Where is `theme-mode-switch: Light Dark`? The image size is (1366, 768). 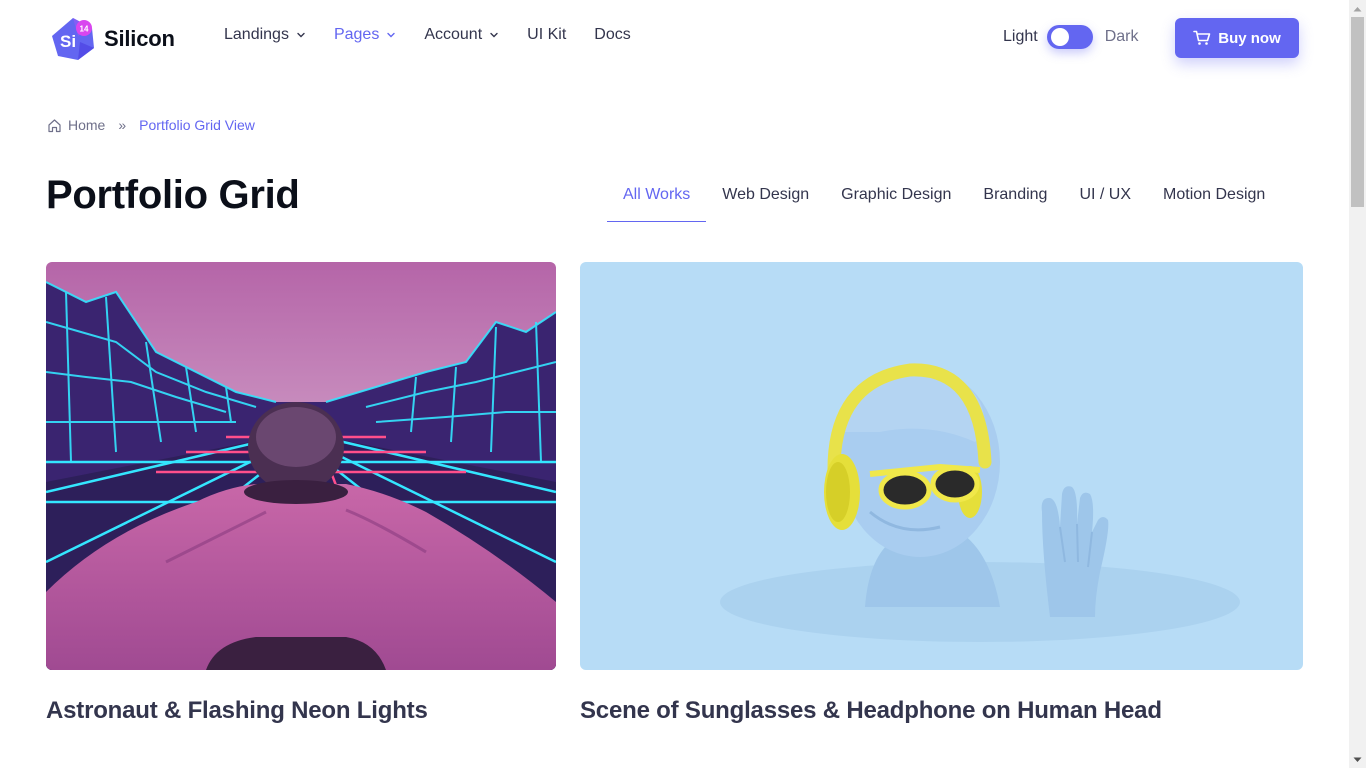
theme-mode-switch: Light Dark is located at coordinates (1070, 37).